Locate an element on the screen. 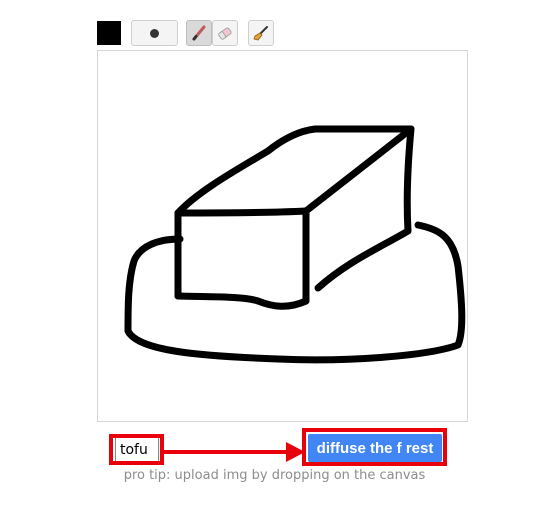 Image resolution: width=560 pixels, height=508 pixels. broom-icon is located at coordinates (260, 33).